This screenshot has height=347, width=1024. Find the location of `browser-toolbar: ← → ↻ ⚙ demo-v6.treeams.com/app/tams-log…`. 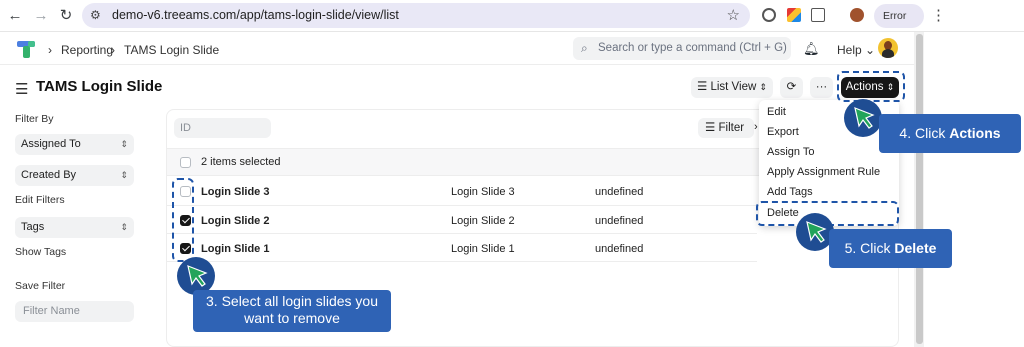

browser-toolbar: ← → ↻ ⚙ demo-v6.treeams.com/app/tams-log… is located at coordinates (512, 16).